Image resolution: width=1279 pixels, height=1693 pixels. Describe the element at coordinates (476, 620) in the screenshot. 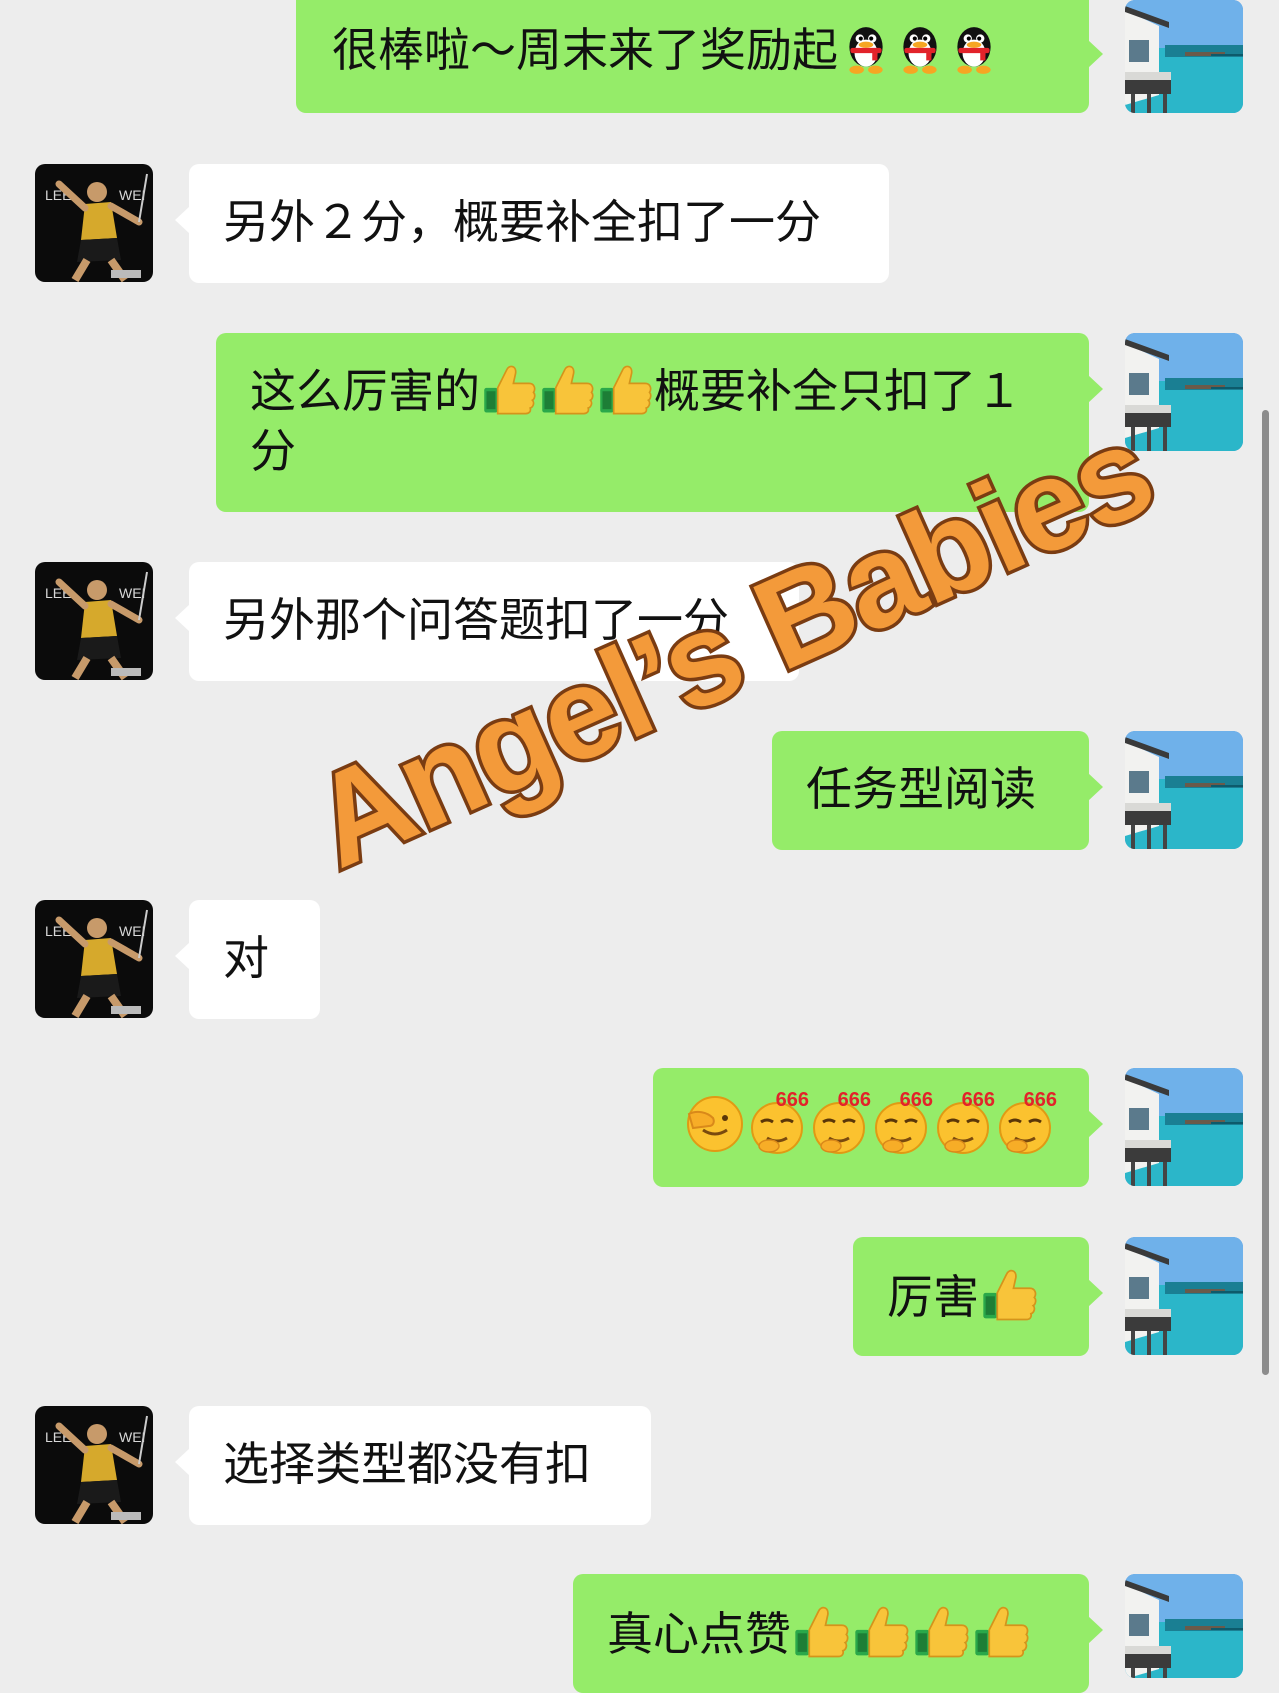

I see `message-text: 另外那个问答题扣了一分` at that location.